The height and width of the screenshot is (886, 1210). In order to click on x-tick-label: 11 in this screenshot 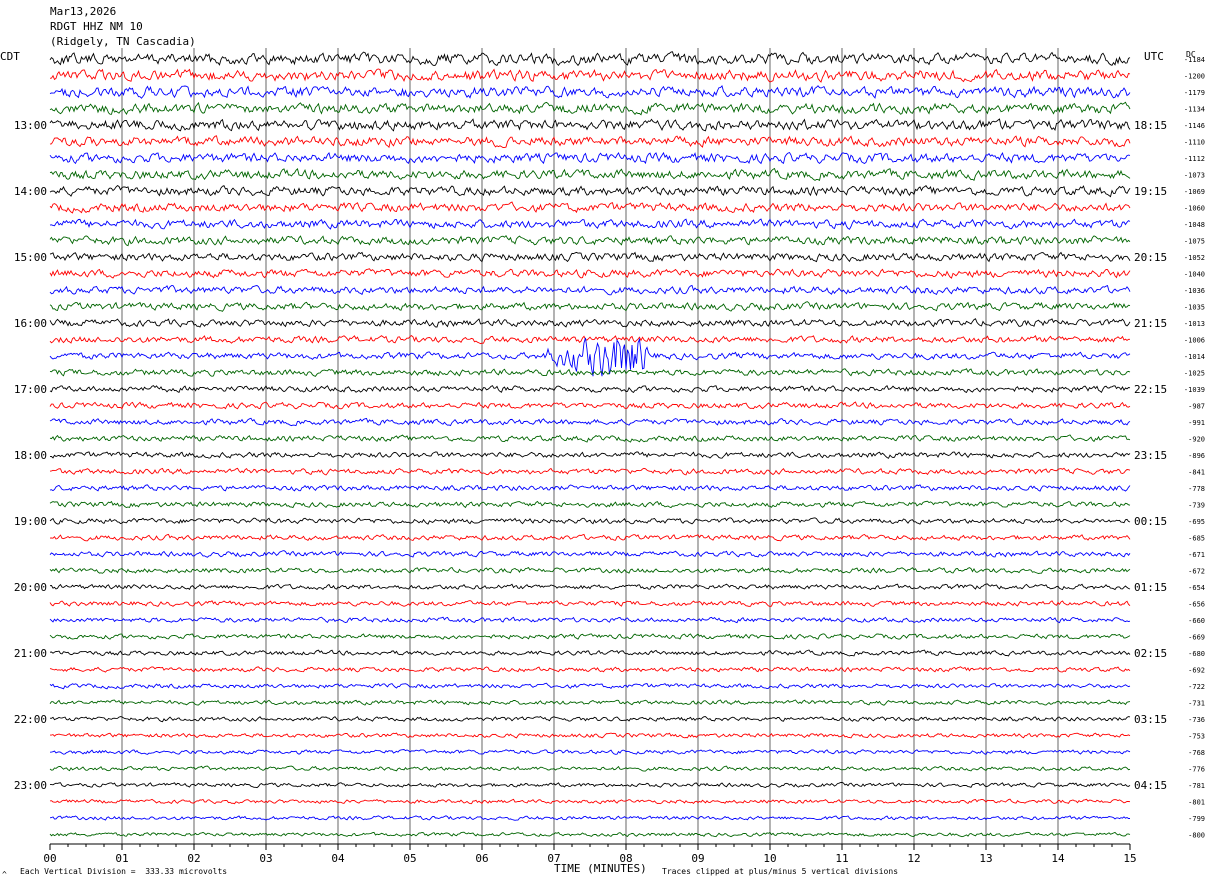, I will do `click(841, 858)`.